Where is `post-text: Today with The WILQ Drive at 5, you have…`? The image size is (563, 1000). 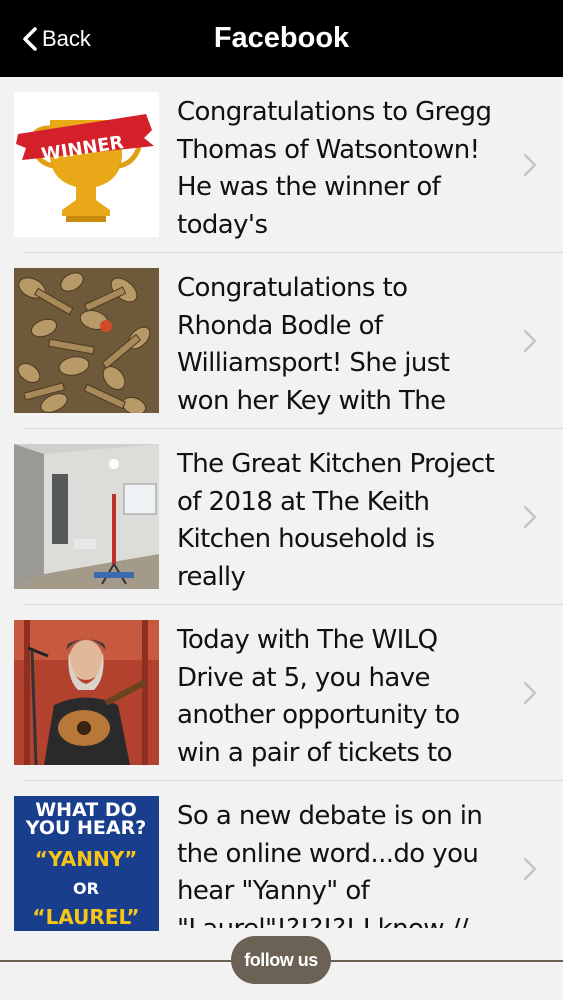
post-text: Today with The WILQ Drive at 5, you have… is located at coordinates (318, 696).